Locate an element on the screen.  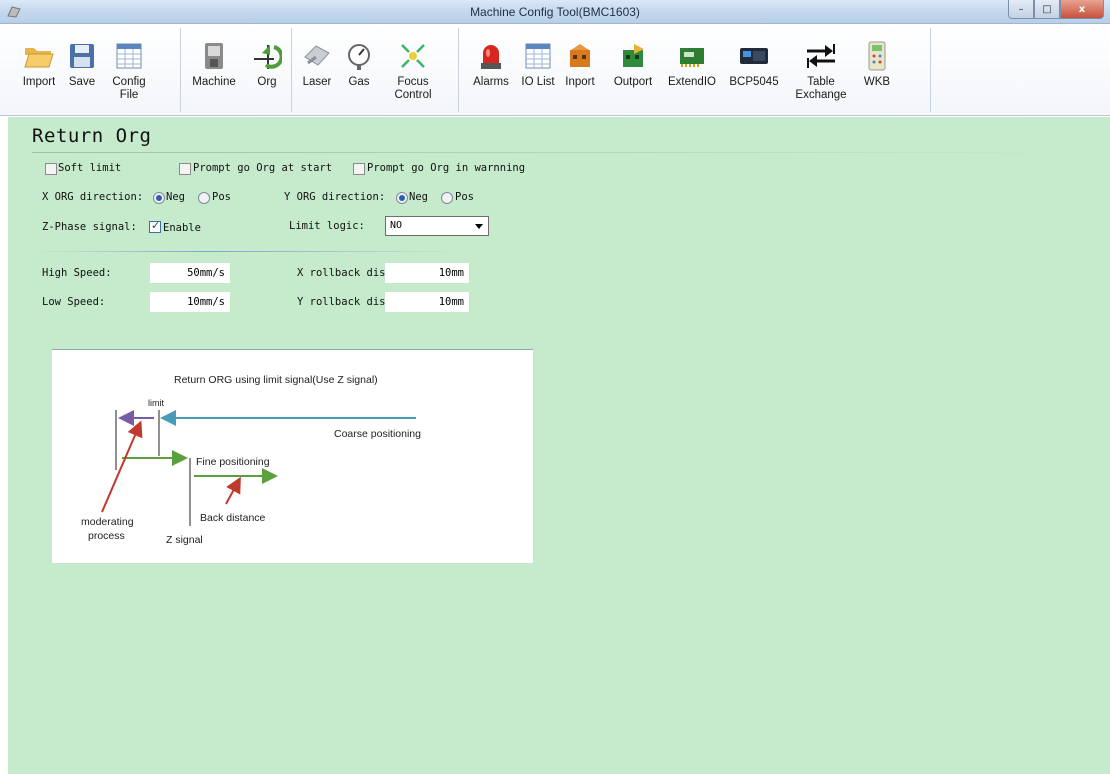
minimize-icon: – is located at coordinates (1021, 9).